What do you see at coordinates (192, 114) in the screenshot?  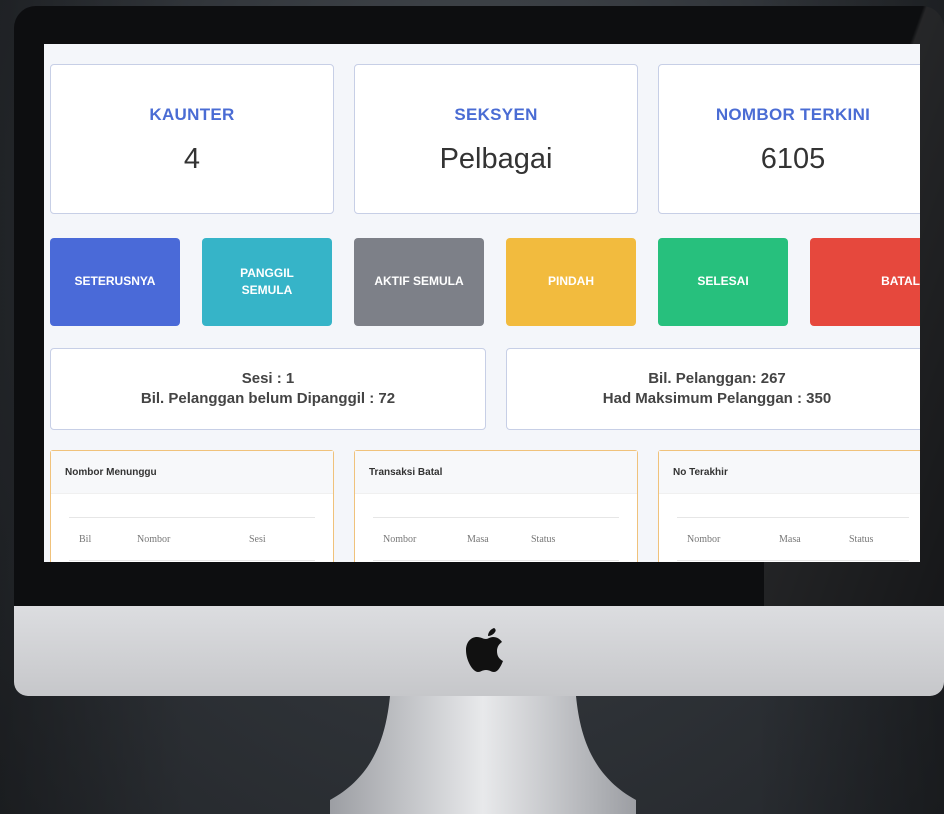 I see `stat-label: KAUNTER` at bounding box center [192, 114].